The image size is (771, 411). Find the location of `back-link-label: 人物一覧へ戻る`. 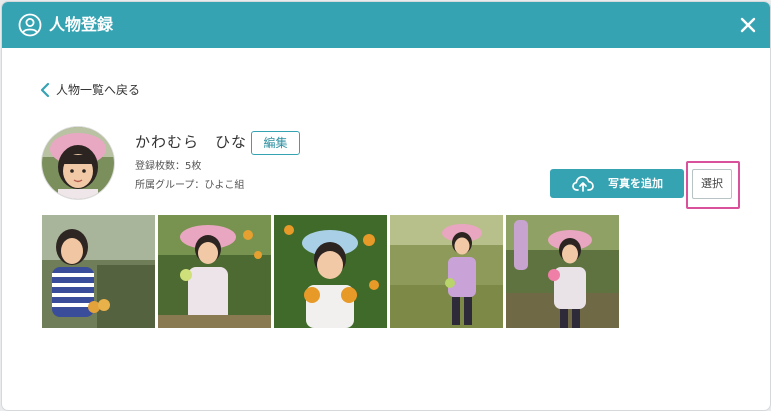

back-link-label: 人物一覧へ戻る is located at coordinates (98, 90).